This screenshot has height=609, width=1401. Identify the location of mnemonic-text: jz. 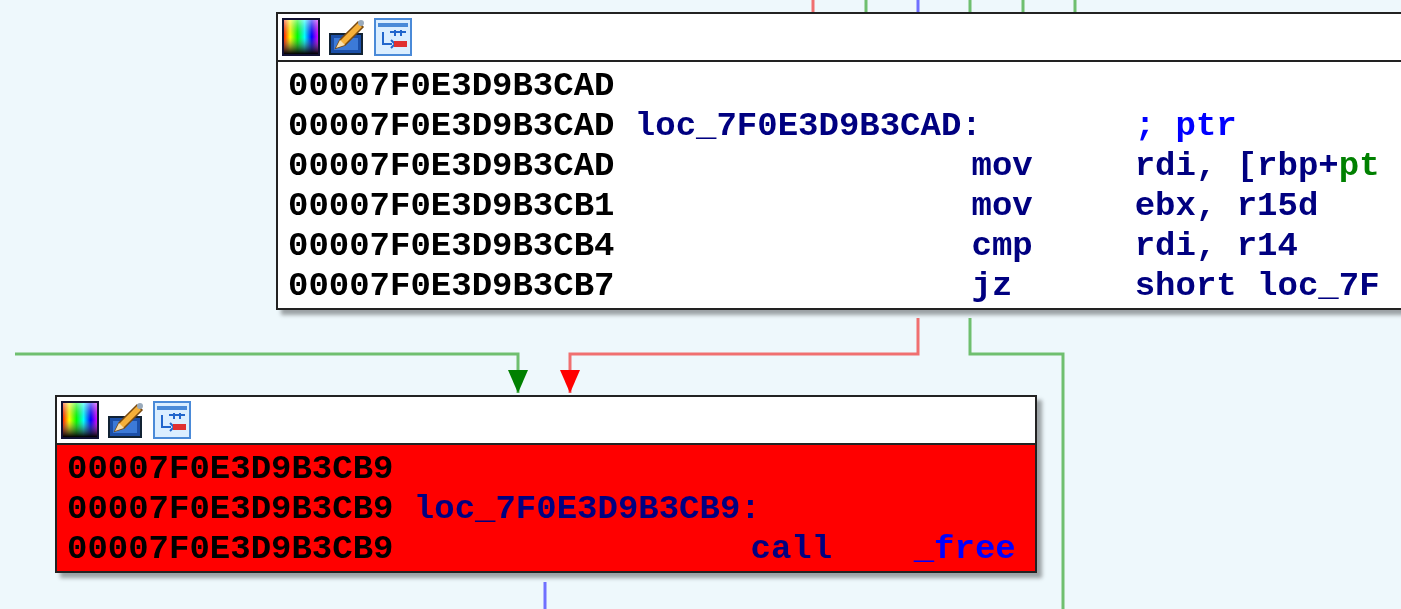
(992, 286).